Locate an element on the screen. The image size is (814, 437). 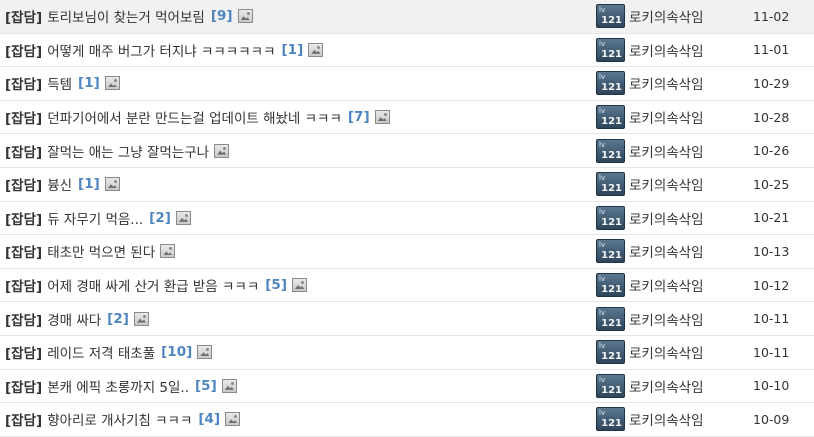
post-title-cell: [잡담] 어떻게 매주 버그가 터지냐 ㅋㅋㅋㅋㅋㅋ [1] is located at coordinates (297, 50).